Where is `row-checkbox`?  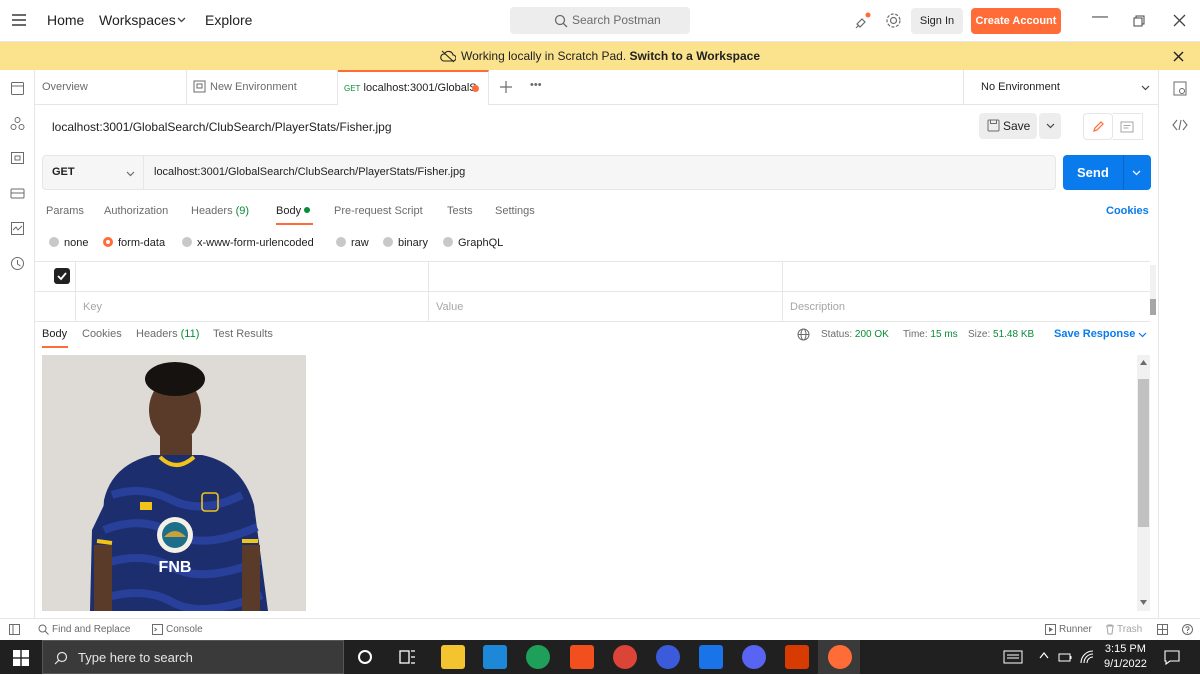
row-checkbox is located at coordinates (62, 276).